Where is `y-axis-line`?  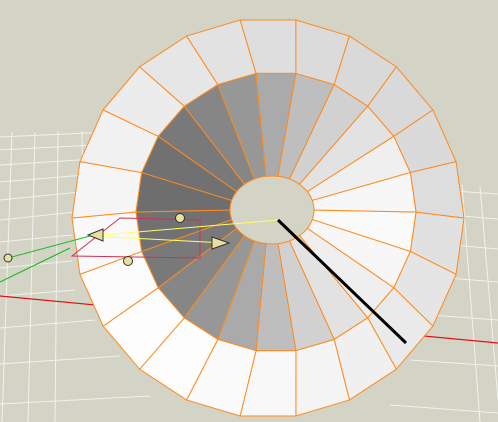
y-axis-line is located at coordinates (35, 265).